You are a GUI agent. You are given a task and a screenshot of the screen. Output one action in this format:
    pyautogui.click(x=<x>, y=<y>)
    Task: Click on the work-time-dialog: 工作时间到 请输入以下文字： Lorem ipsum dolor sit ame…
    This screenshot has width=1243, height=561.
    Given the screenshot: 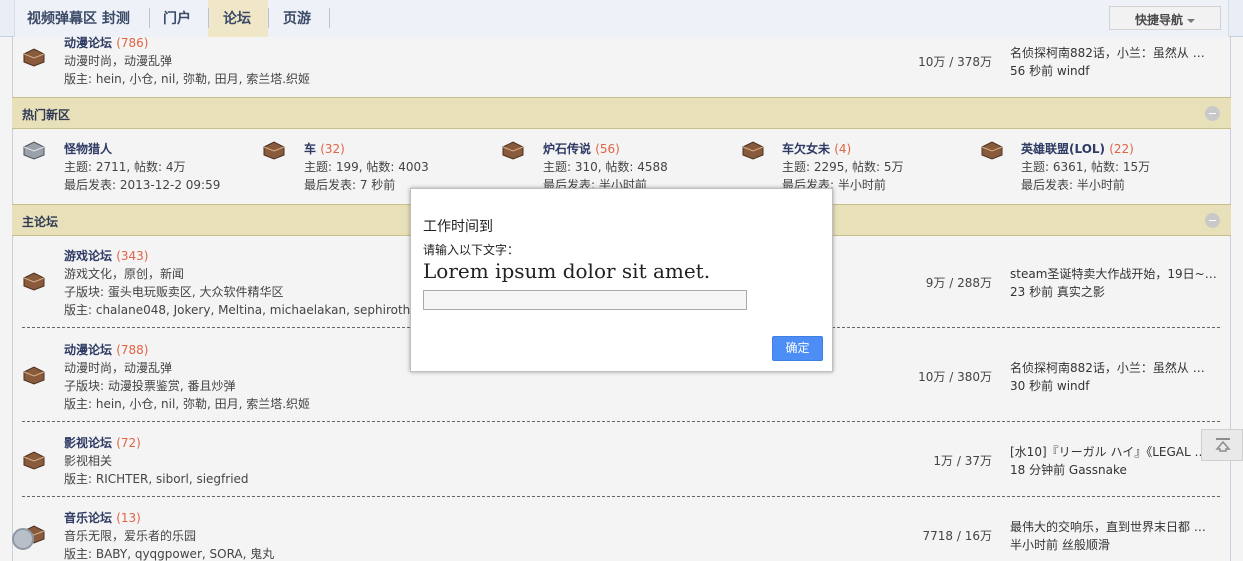 What is the action you would take?
    pyautogui.click(x=621, y=280)
    